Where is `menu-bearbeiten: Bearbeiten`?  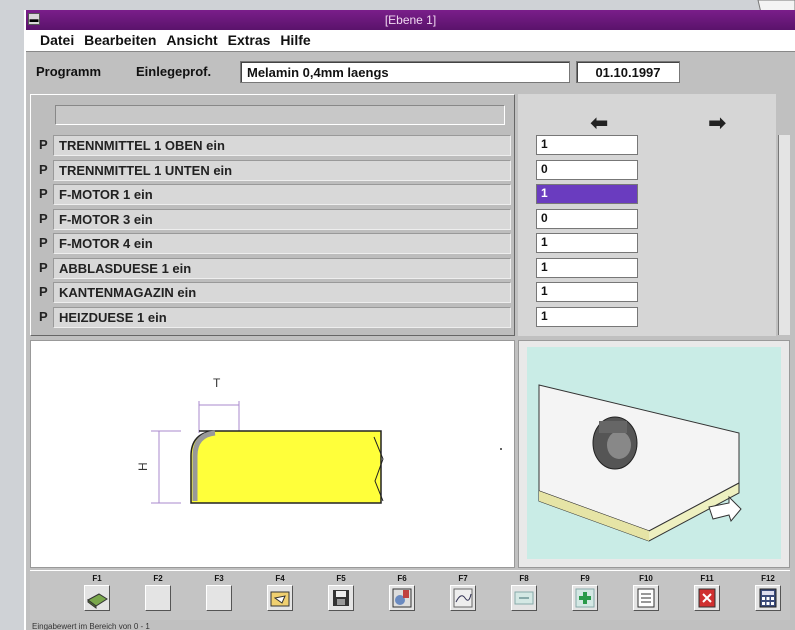 menu-bearbeiten: Bearbeiten is located at coordinates (120, 40).